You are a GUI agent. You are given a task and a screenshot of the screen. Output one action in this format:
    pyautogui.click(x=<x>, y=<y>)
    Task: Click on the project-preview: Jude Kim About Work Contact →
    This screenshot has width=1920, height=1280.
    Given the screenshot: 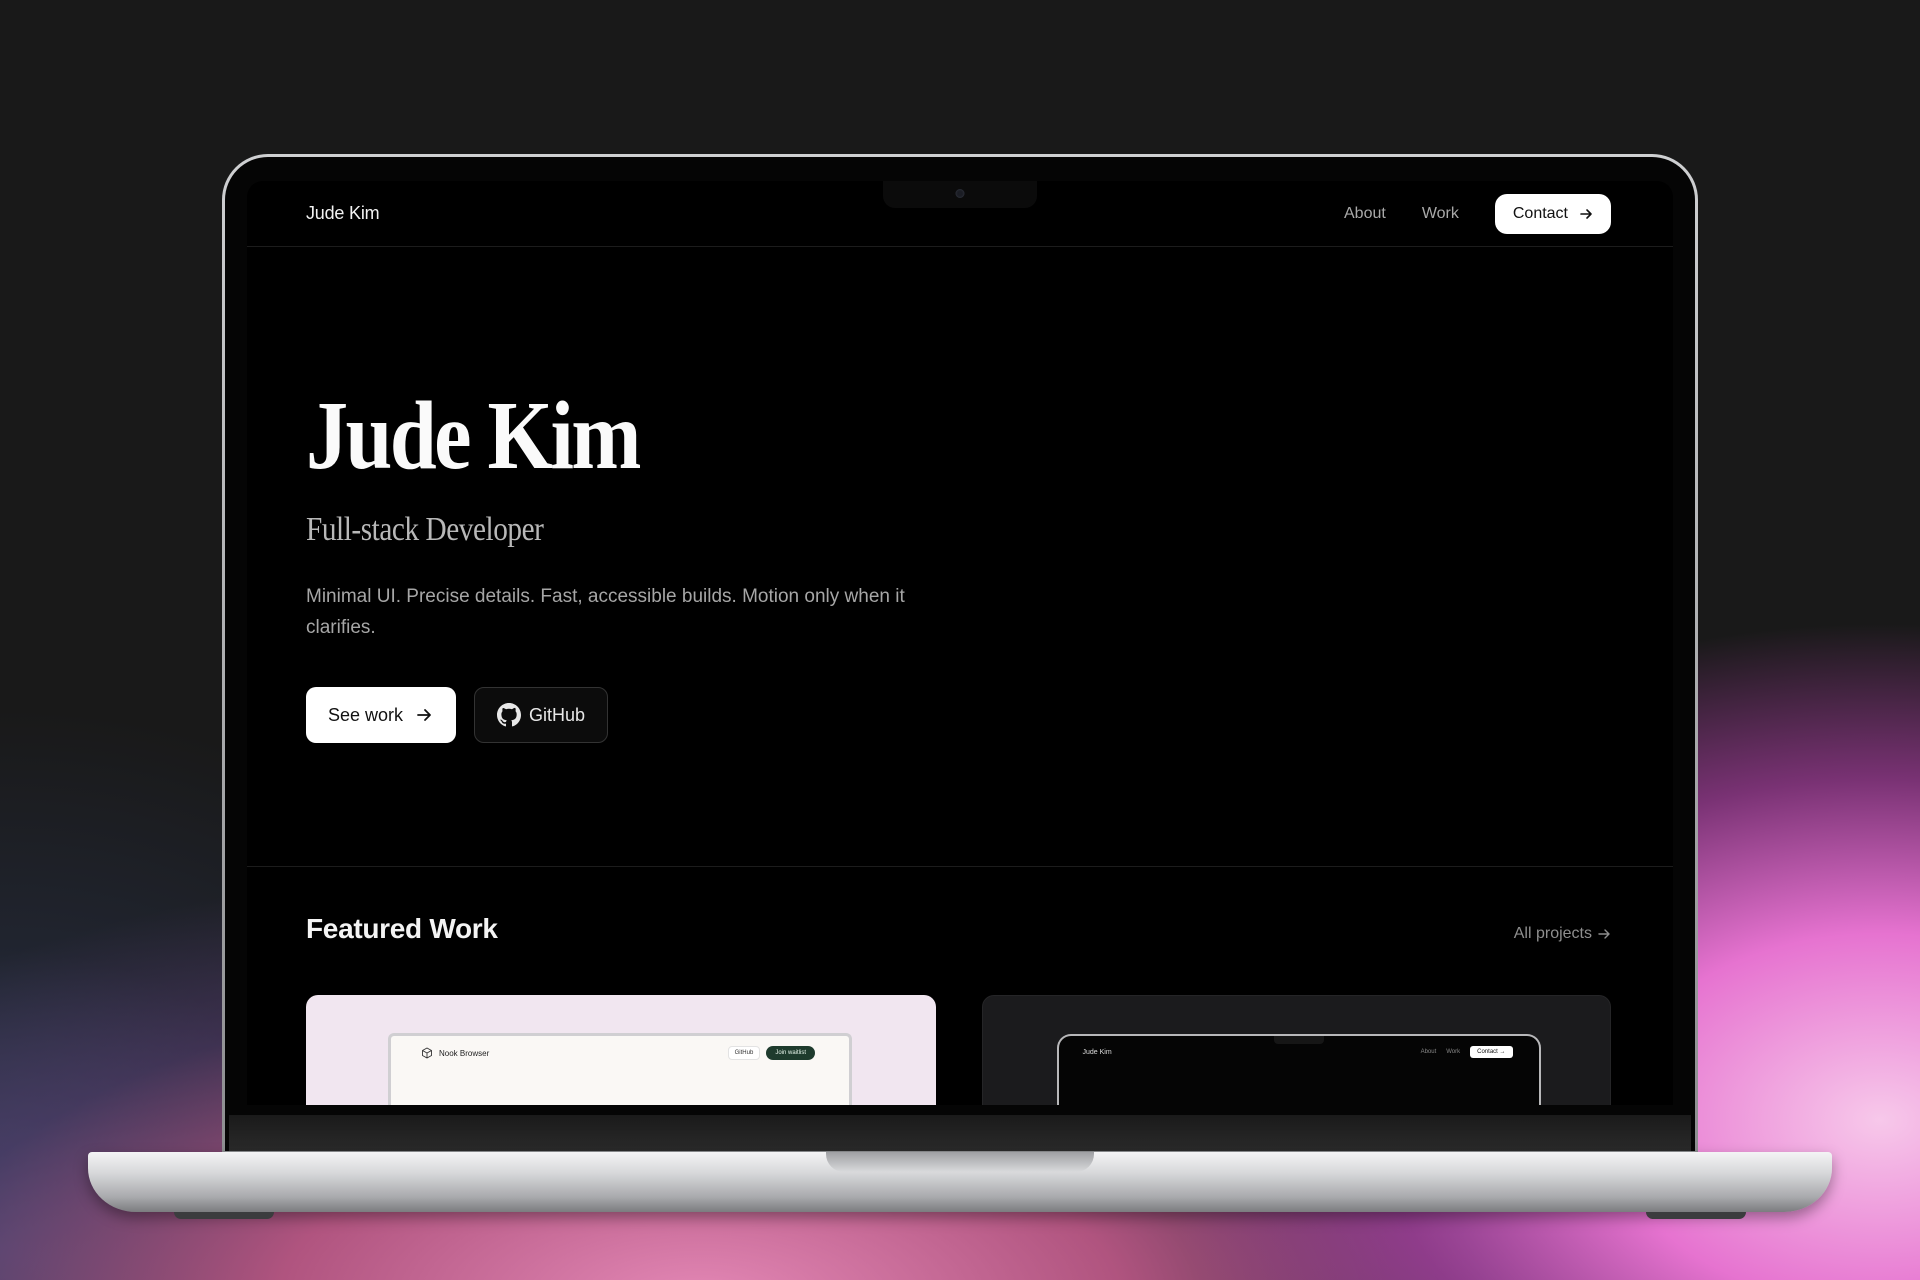 What is the action you would take?
    pyautogui.click(x=1298, y=1069)
    